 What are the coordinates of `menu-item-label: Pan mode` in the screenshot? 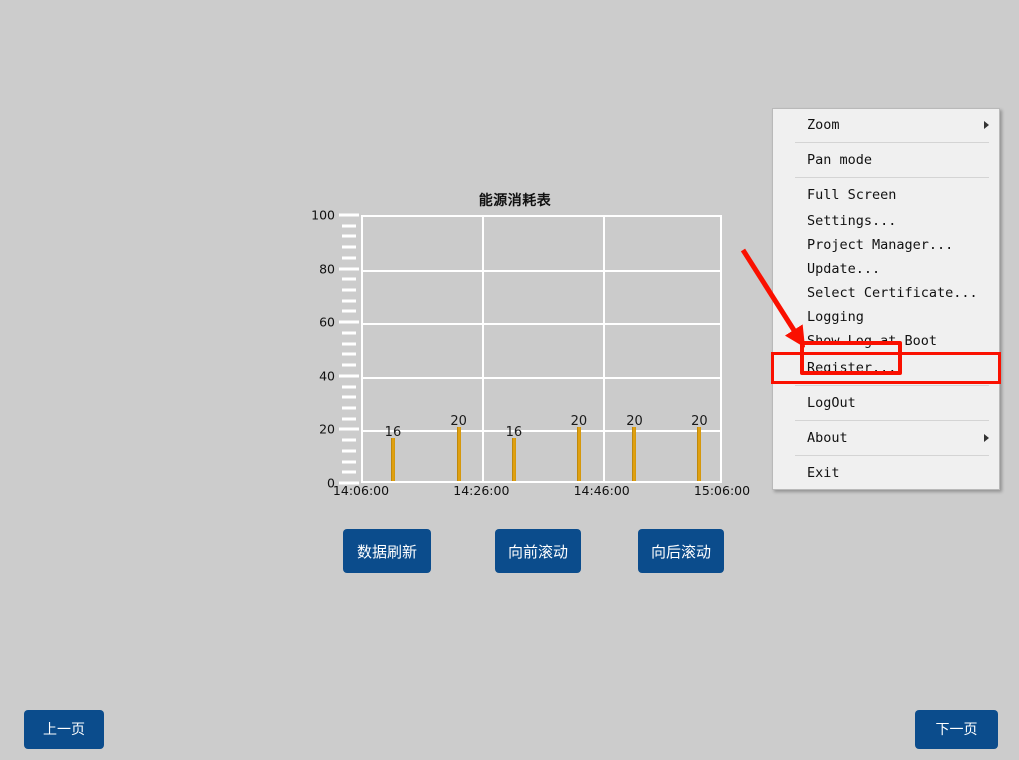 It's located at (840, 160).